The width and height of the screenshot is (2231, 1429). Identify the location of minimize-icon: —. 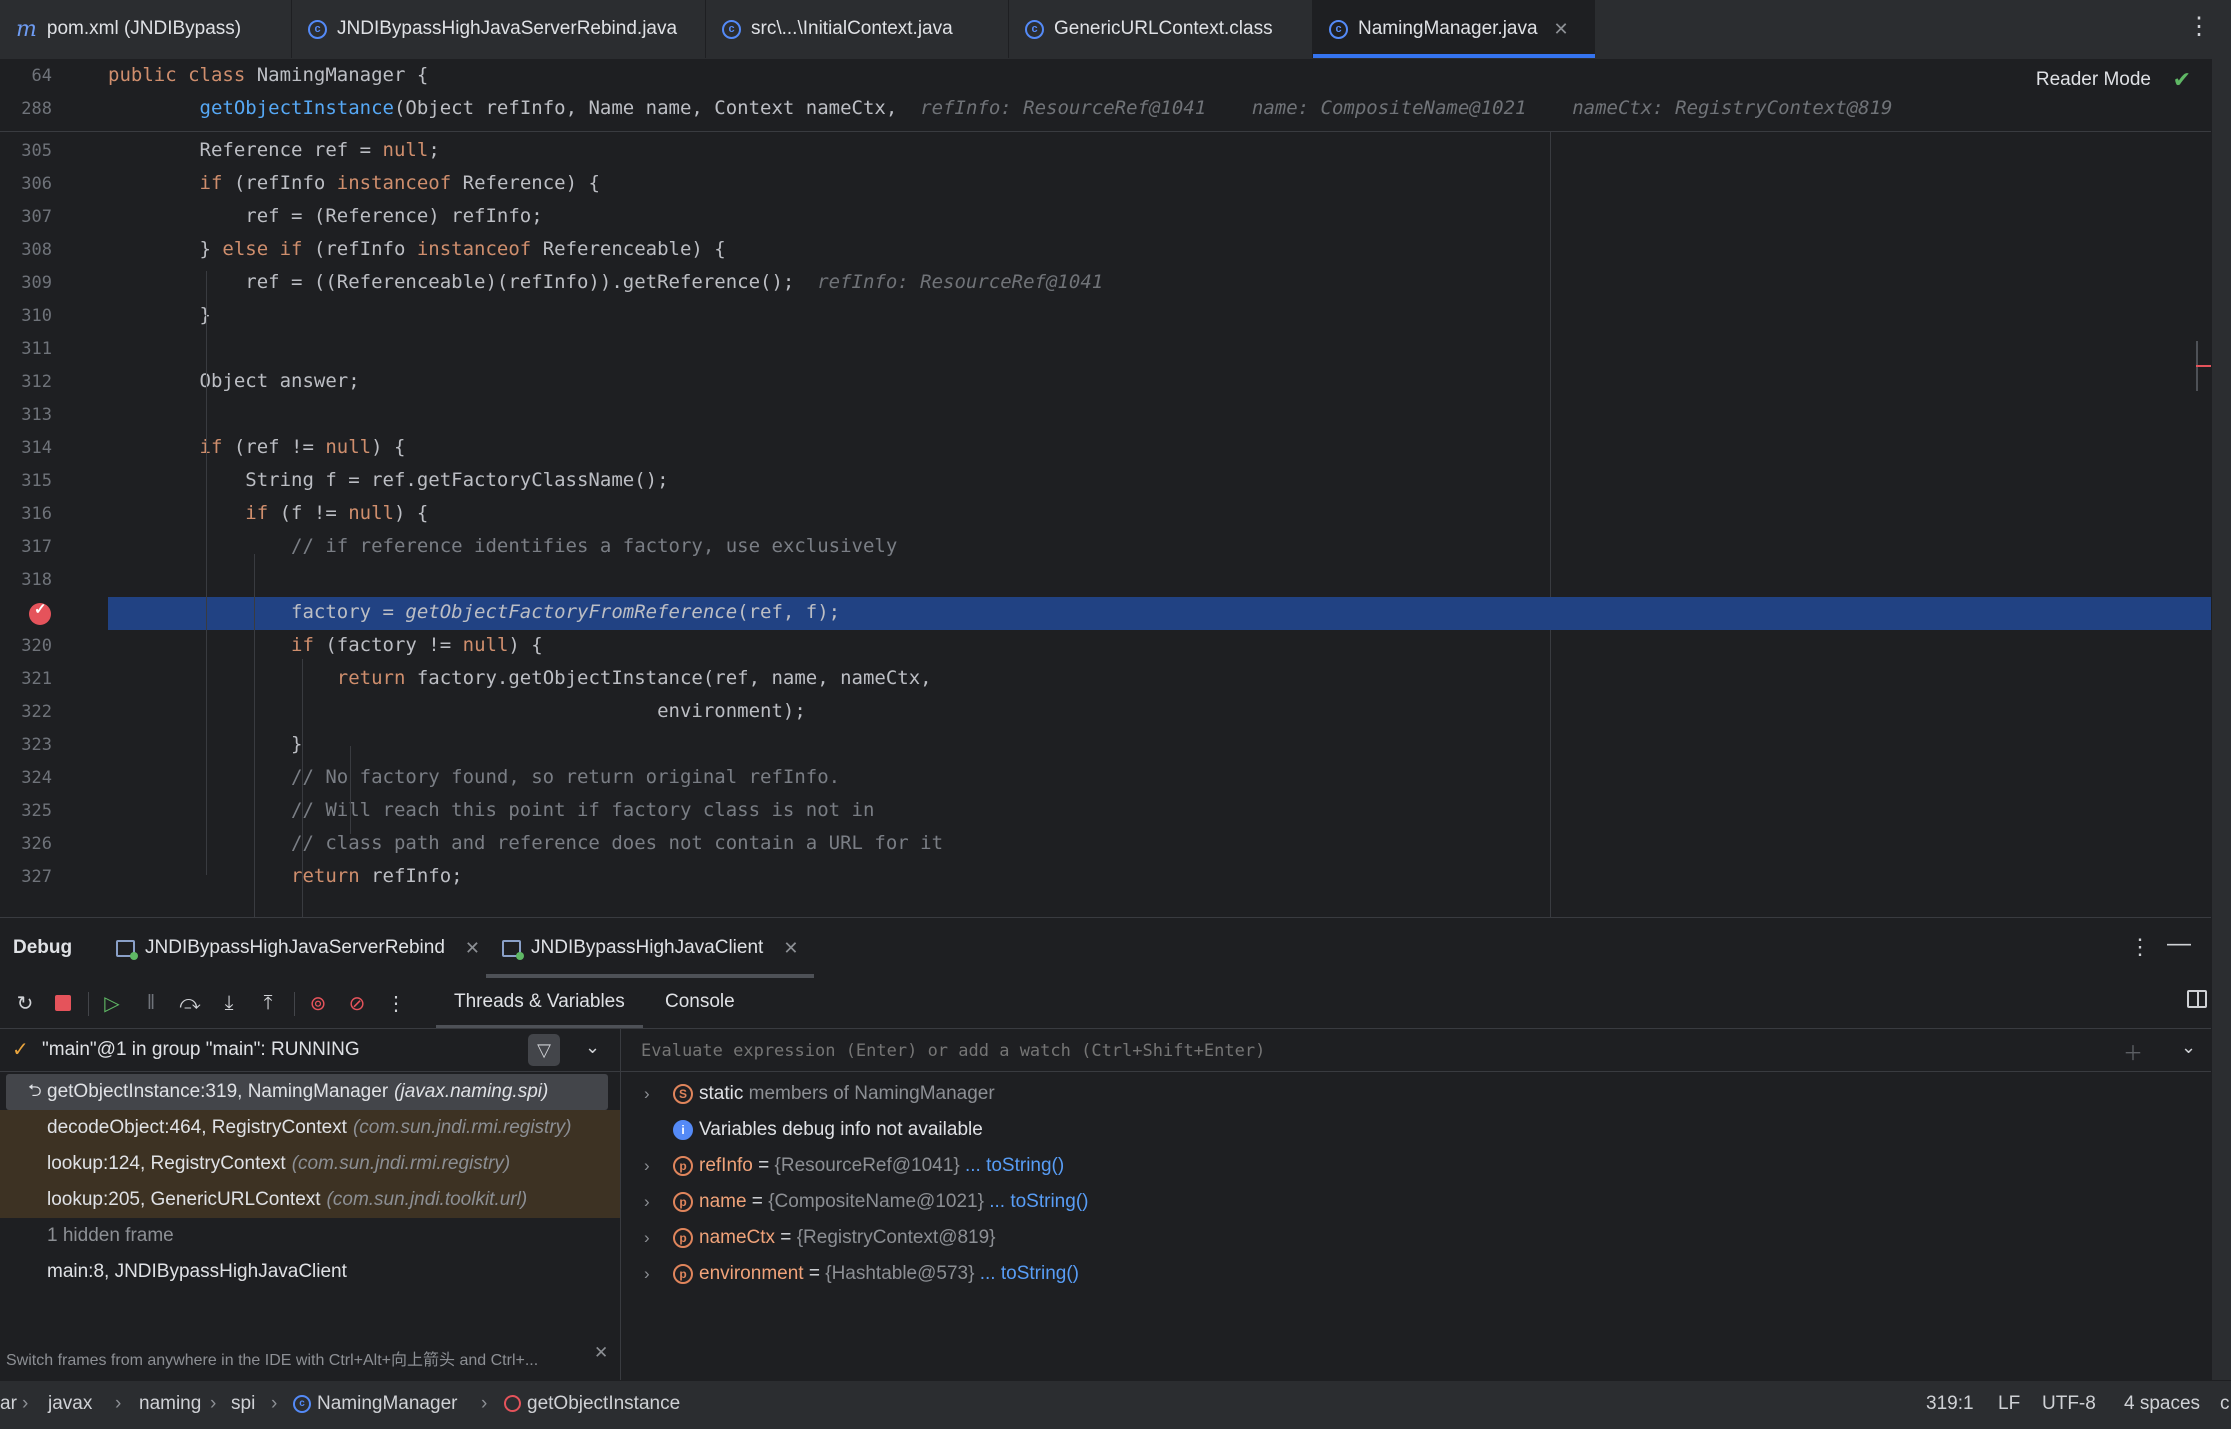
(2179, 944).